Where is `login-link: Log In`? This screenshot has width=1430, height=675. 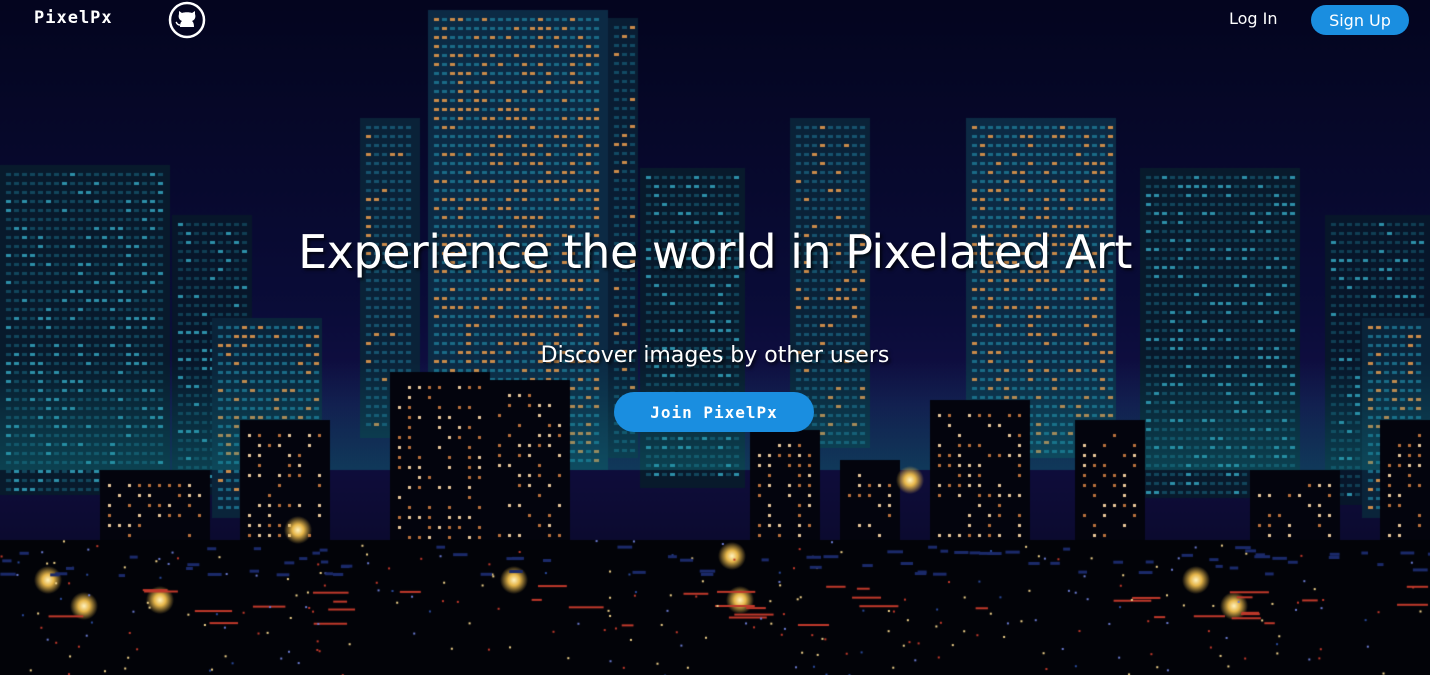
login-link: Log In is located at coordinates (1253, 18).